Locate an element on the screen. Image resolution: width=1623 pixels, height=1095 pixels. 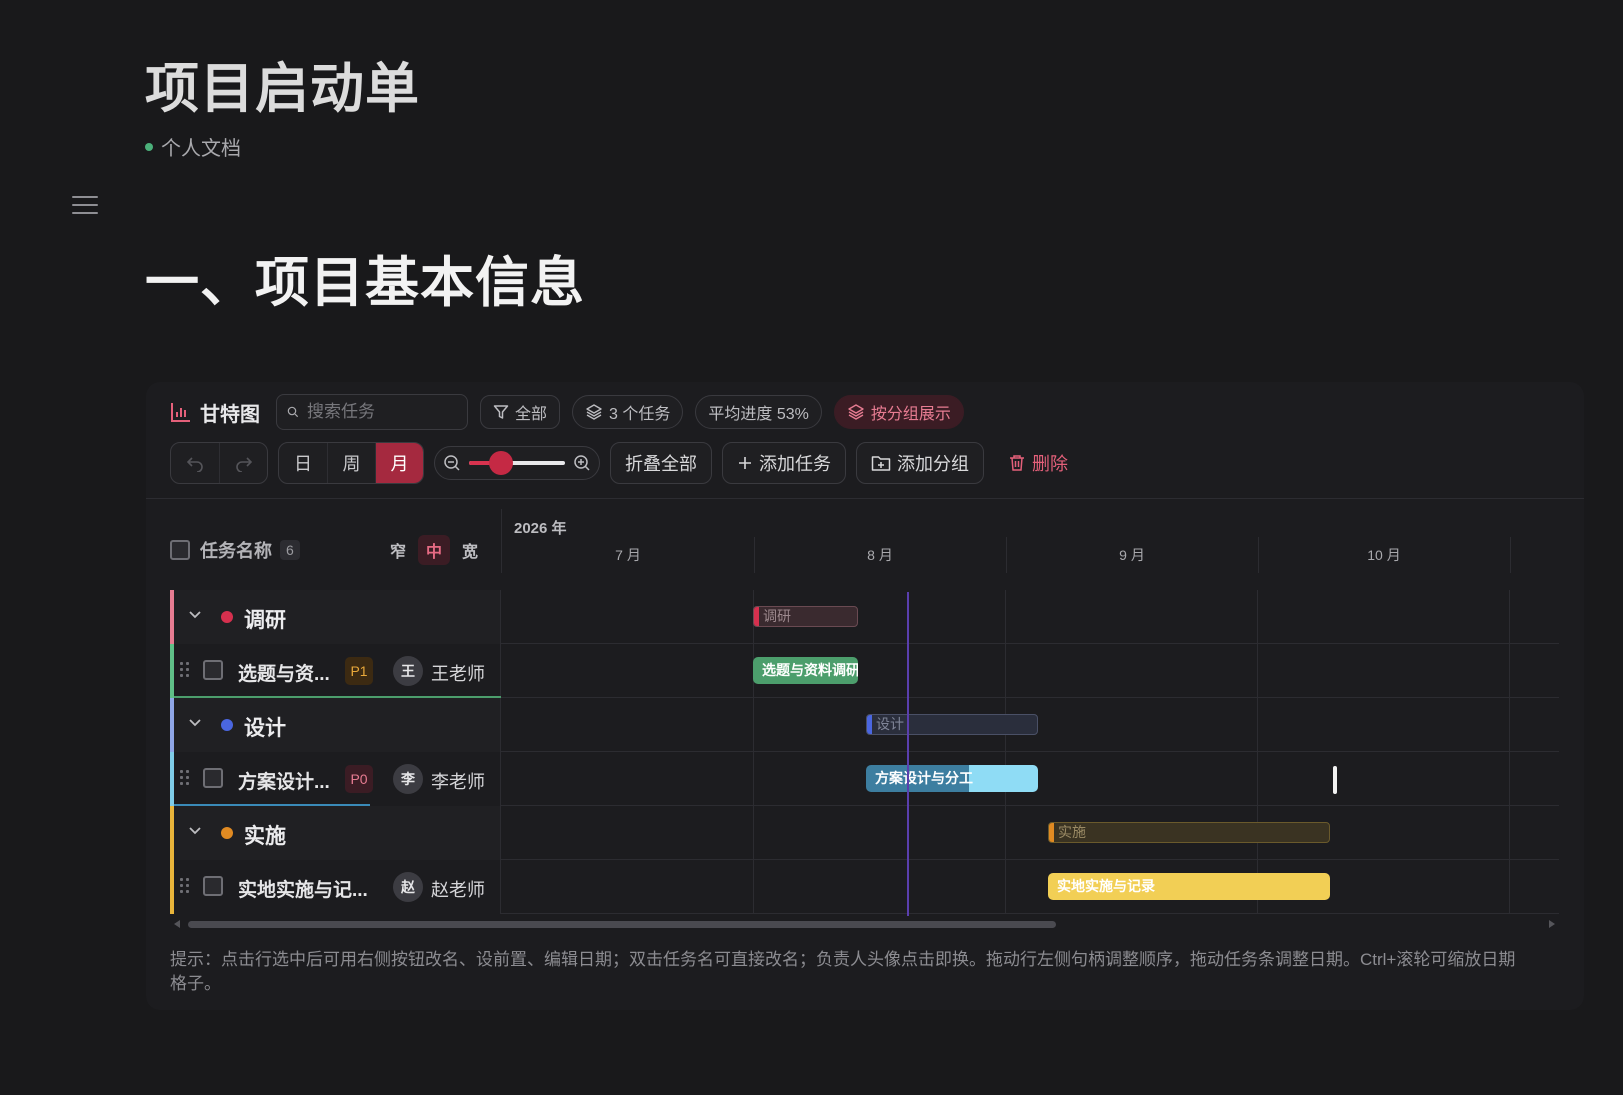
chart-icon is located at coordinates (180, 412).